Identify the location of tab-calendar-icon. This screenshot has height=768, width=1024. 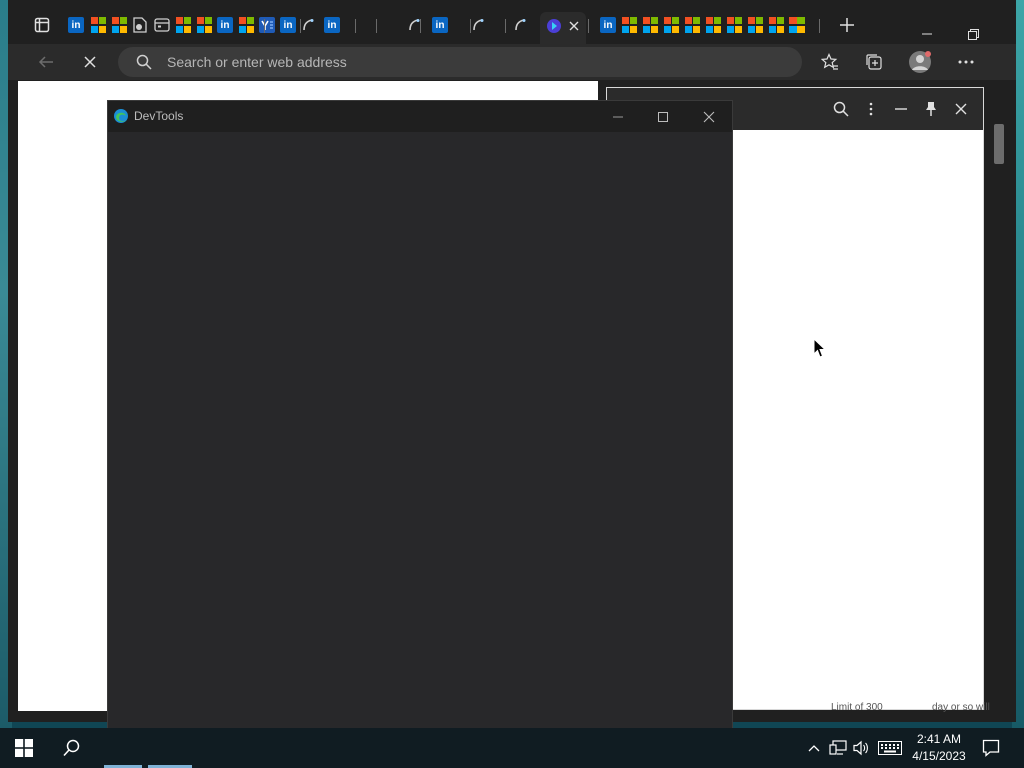
(162, 25).